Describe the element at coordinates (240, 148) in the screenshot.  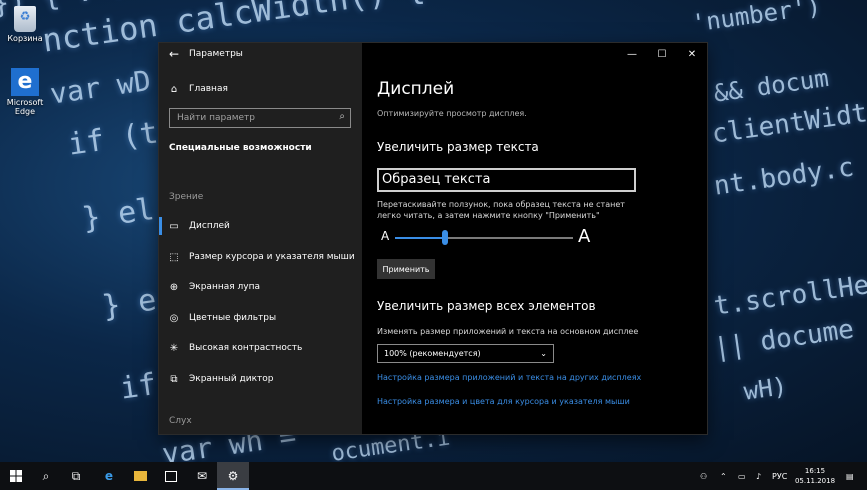
I see `nav-category-heading: Специальные возможности` at that location.